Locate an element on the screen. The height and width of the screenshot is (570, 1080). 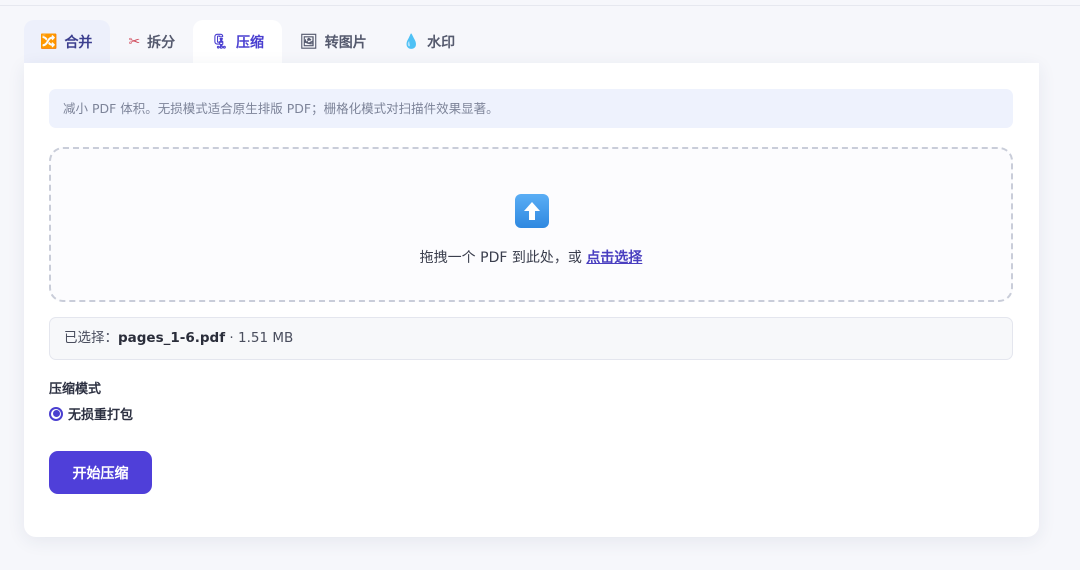
scissors-icon: ✂ is located at coordinates (134, 41).